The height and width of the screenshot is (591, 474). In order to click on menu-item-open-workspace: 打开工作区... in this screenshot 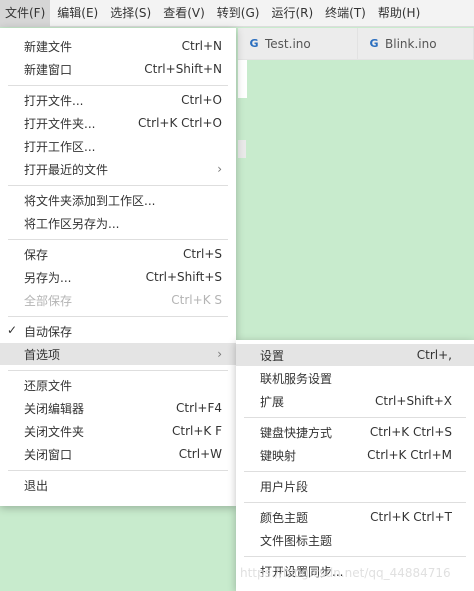, I will do `click(118, 146)`.